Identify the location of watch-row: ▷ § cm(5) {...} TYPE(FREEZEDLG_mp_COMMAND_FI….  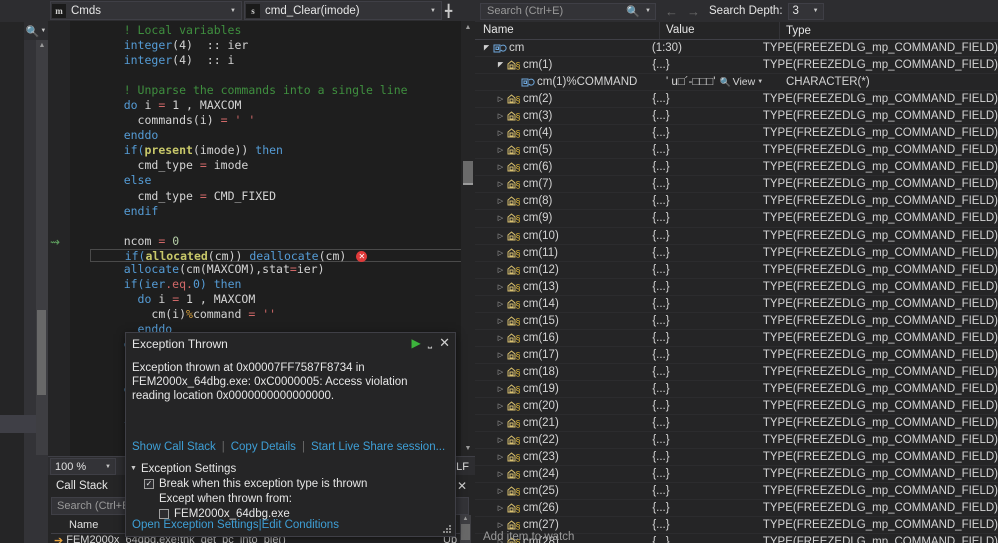
(736, 151).